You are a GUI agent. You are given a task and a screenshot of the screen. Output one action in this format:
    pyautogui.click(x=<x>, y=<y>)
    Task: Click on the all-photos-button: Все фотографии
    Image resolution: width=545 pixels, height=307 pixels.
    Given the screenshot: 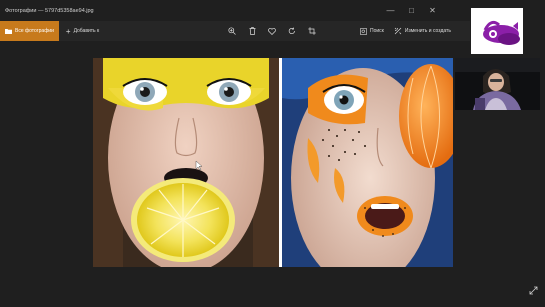 What is the action you would take?
    pyautogui.click(x=29, y=31)
    